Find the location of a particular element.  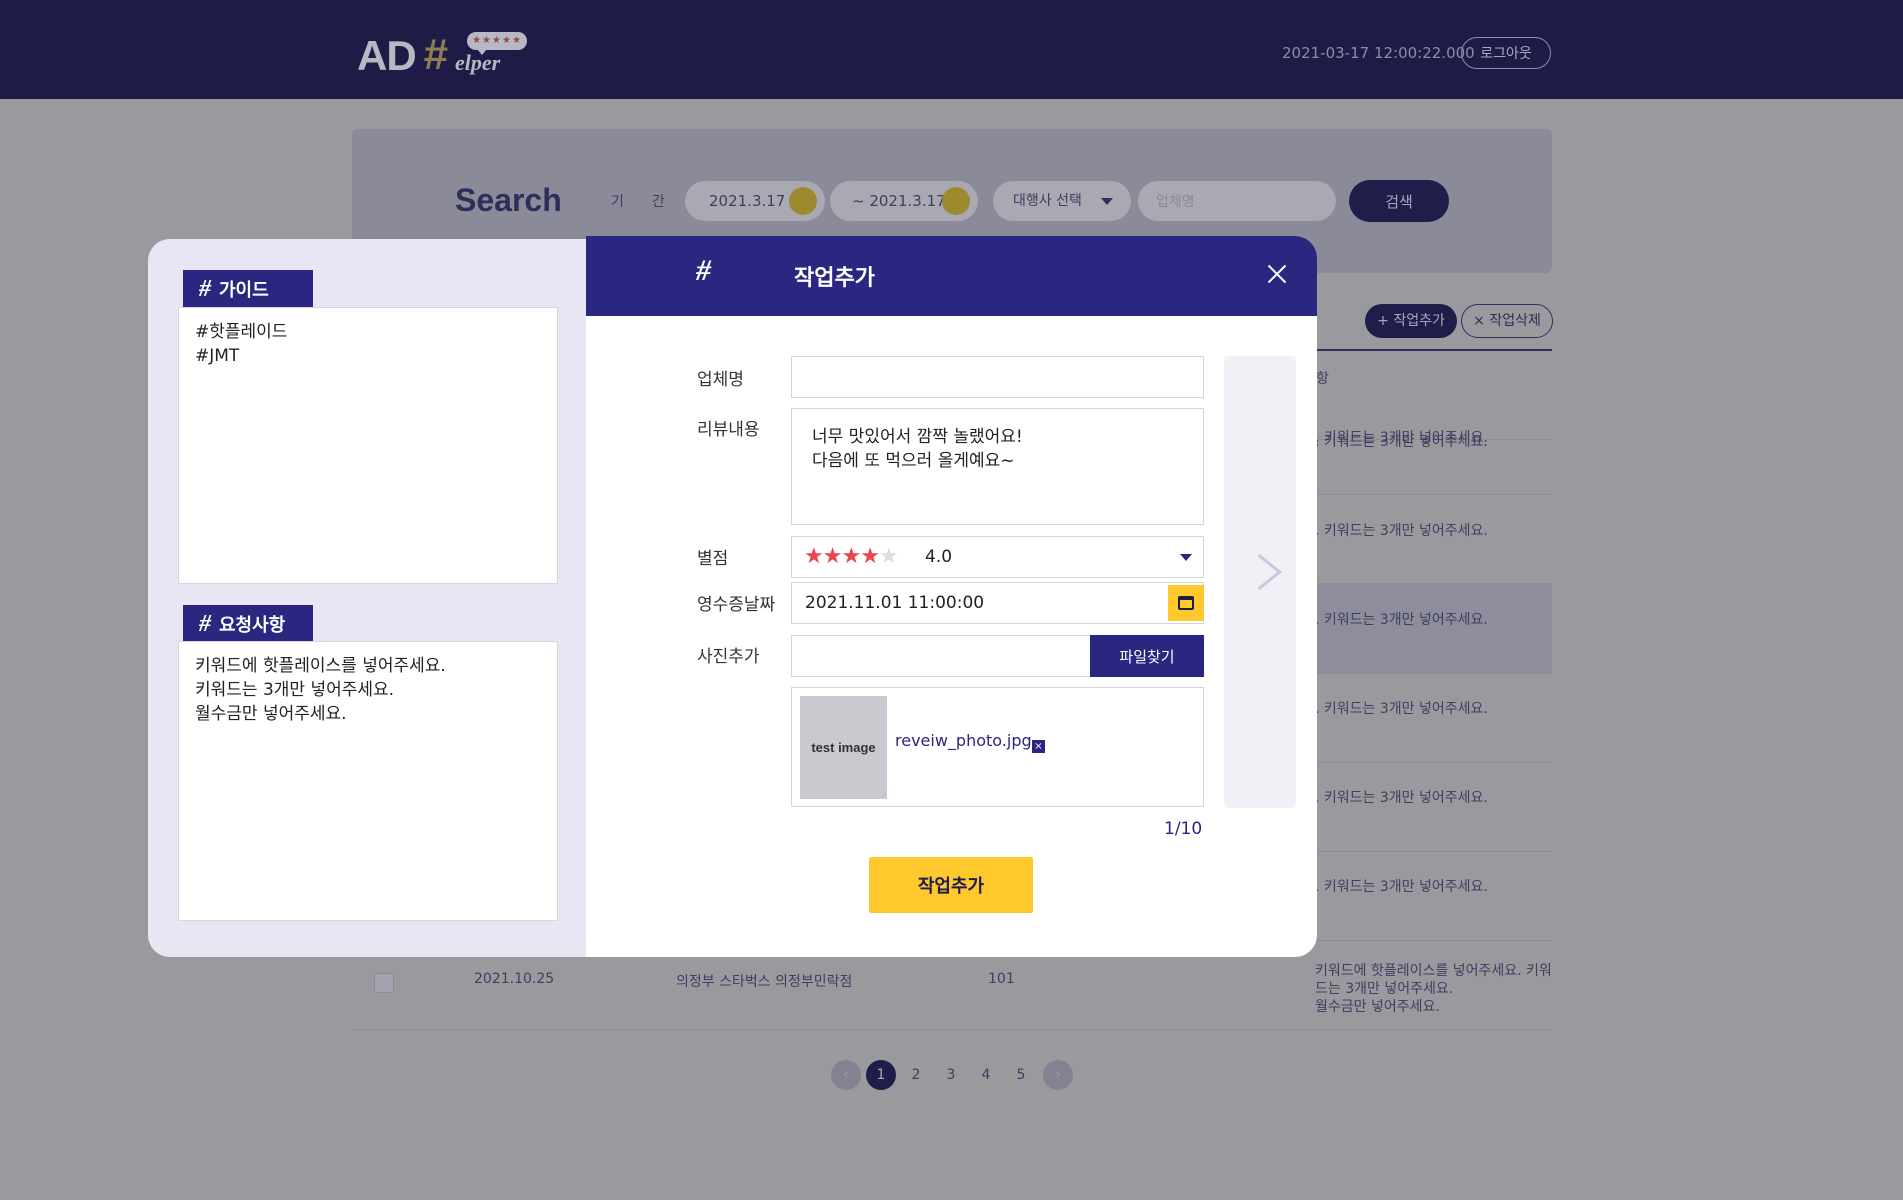

photo-counter: 1/10 is located at coordinates (1183, 829).